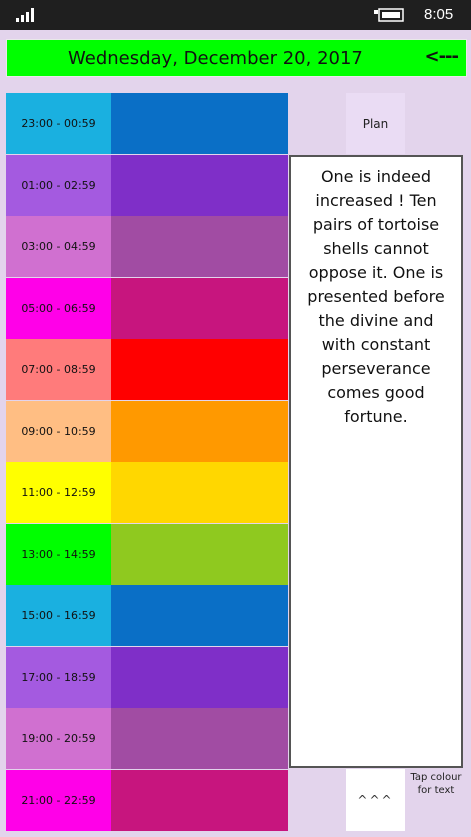 This screenshot has height=837, width=471. I want to click on scroll-up-button: ^^^, so click(375, 800).